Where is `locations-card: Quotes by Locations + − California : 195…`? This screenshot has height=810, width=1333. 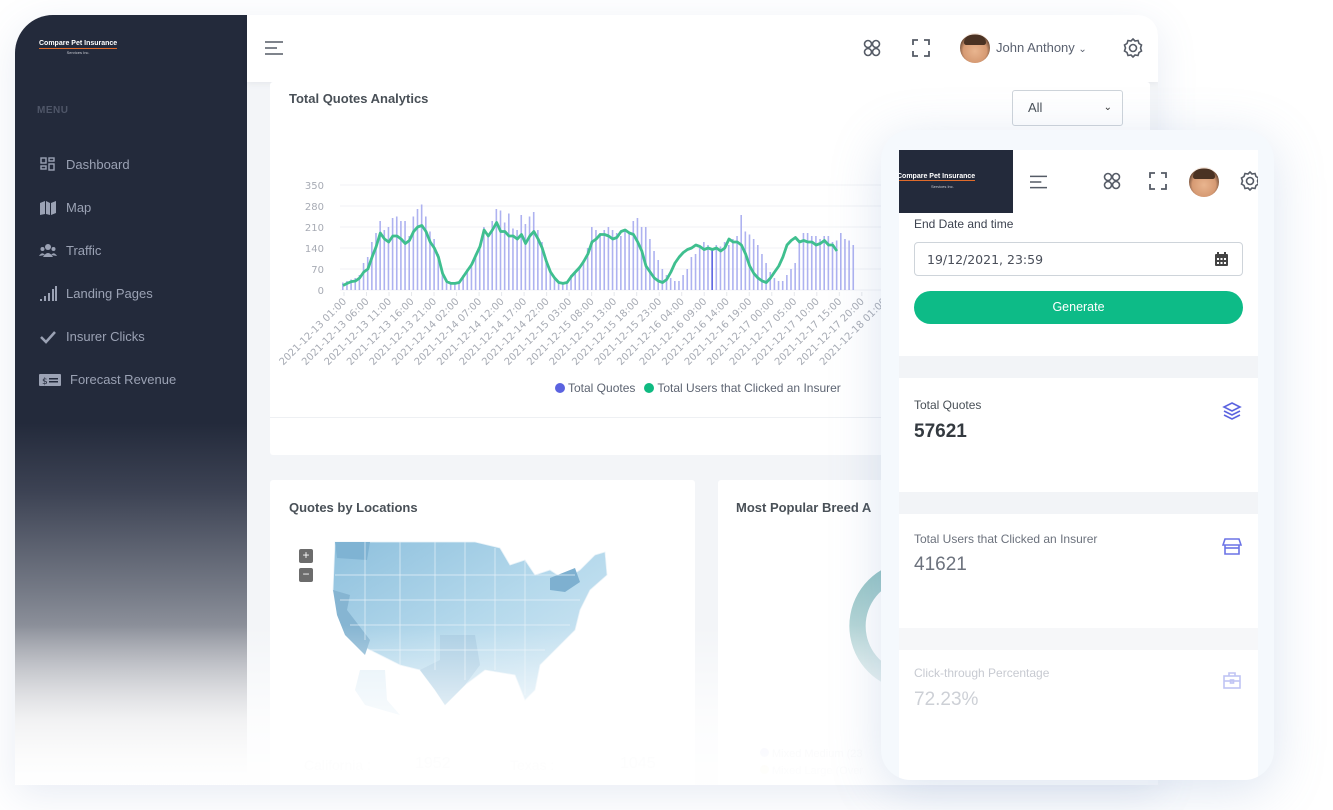
locations-card: Quotes by Locations + − California : 195… is located at coordinates (482, 632).